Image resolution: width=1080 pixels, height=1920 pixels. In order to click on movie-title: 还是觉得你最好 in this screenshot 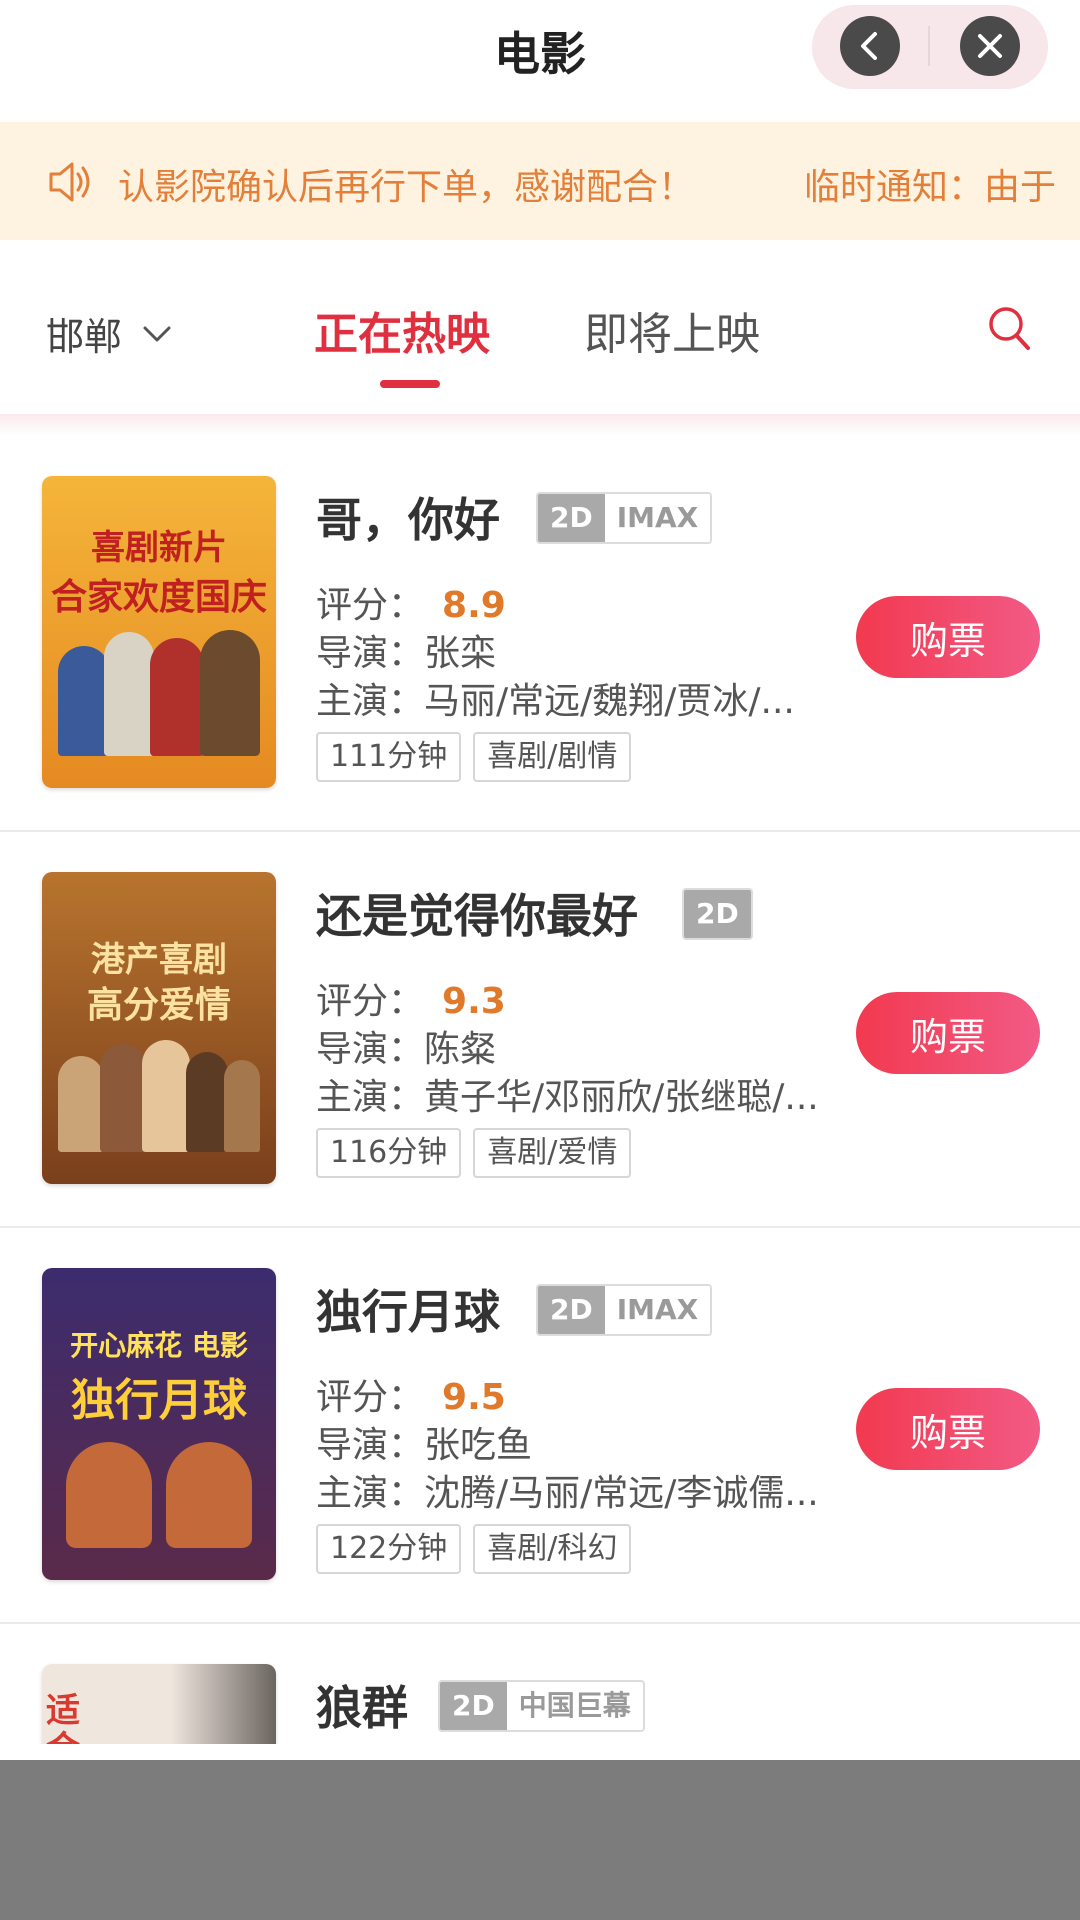, I will do `click(477, 913)`.